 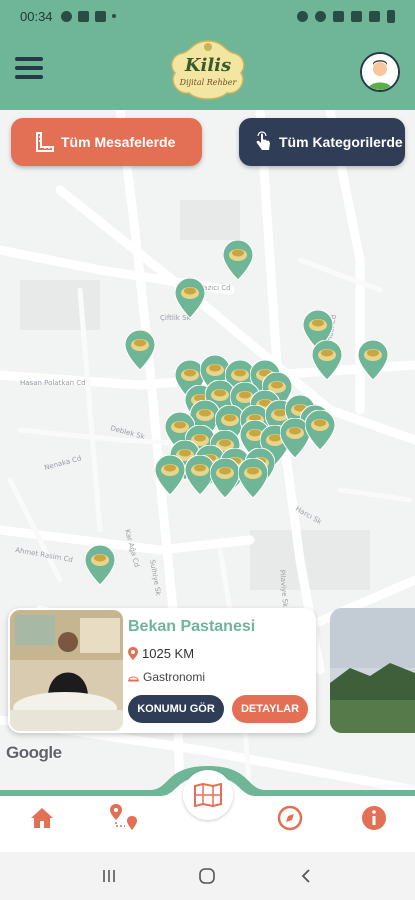 What do you see at coordinates (133, 678) in the screenshot?
I see `food-icon` at bounding box center [133, 678].